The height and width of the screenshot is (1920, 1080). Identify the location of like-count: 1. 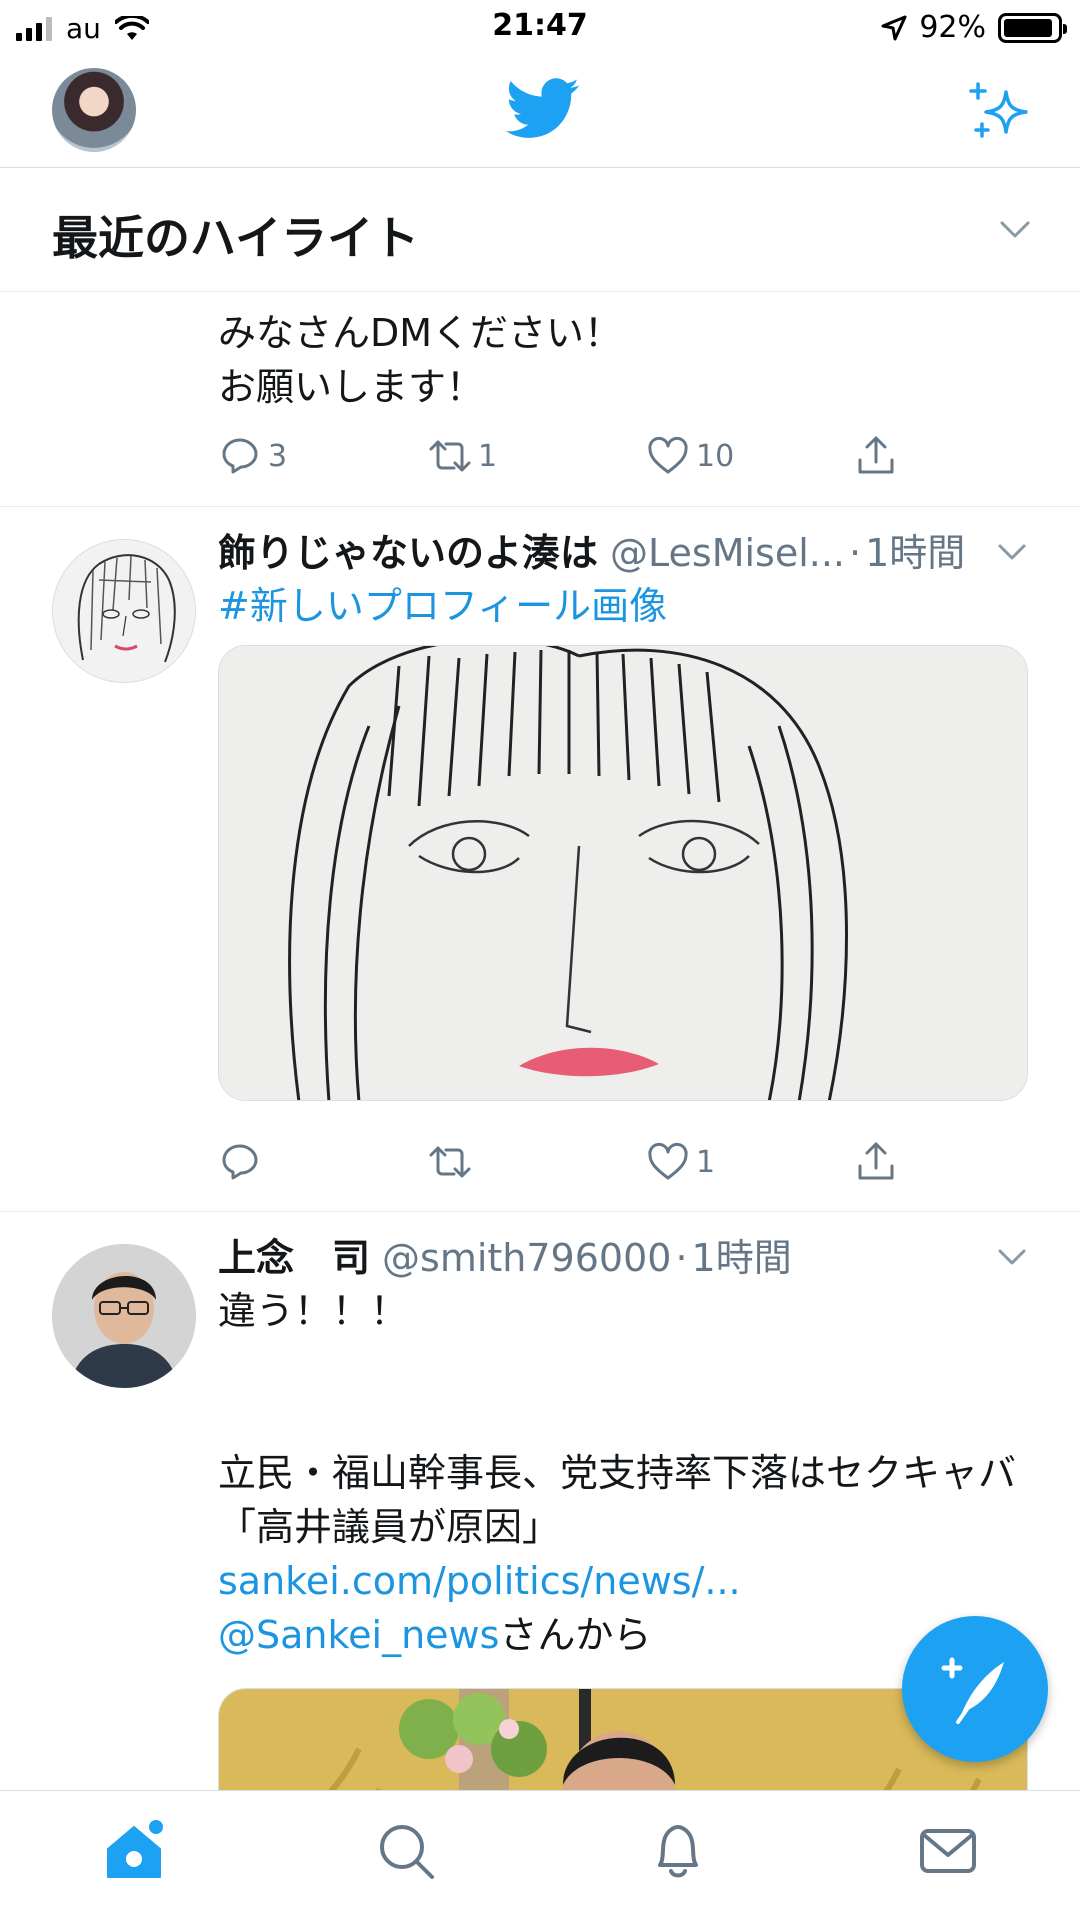
(706, 1162).